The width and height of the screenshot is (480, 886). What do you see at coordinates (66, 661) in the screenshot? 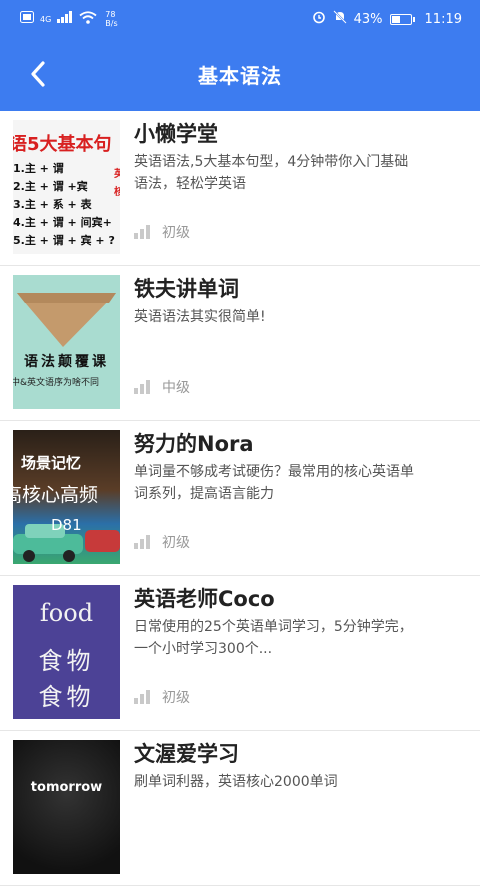
I see `thumb-text-b: 食物` at bounding box center [66, 661].